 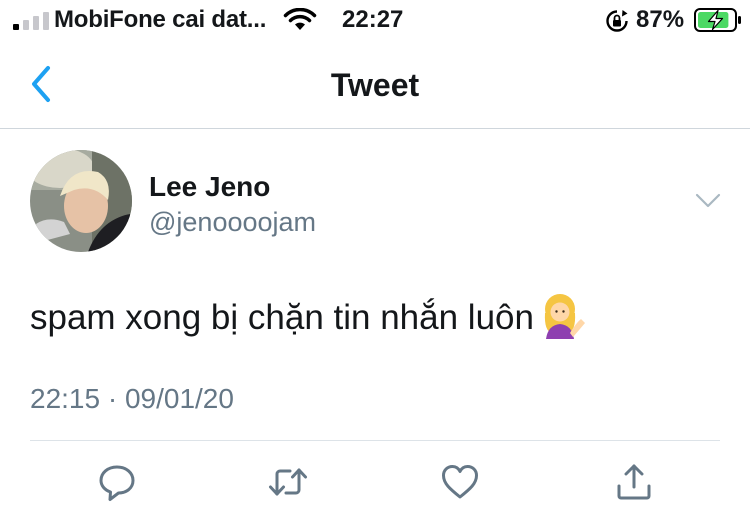 I want to click on battery-charging-icon, so click(x=717, y=20).